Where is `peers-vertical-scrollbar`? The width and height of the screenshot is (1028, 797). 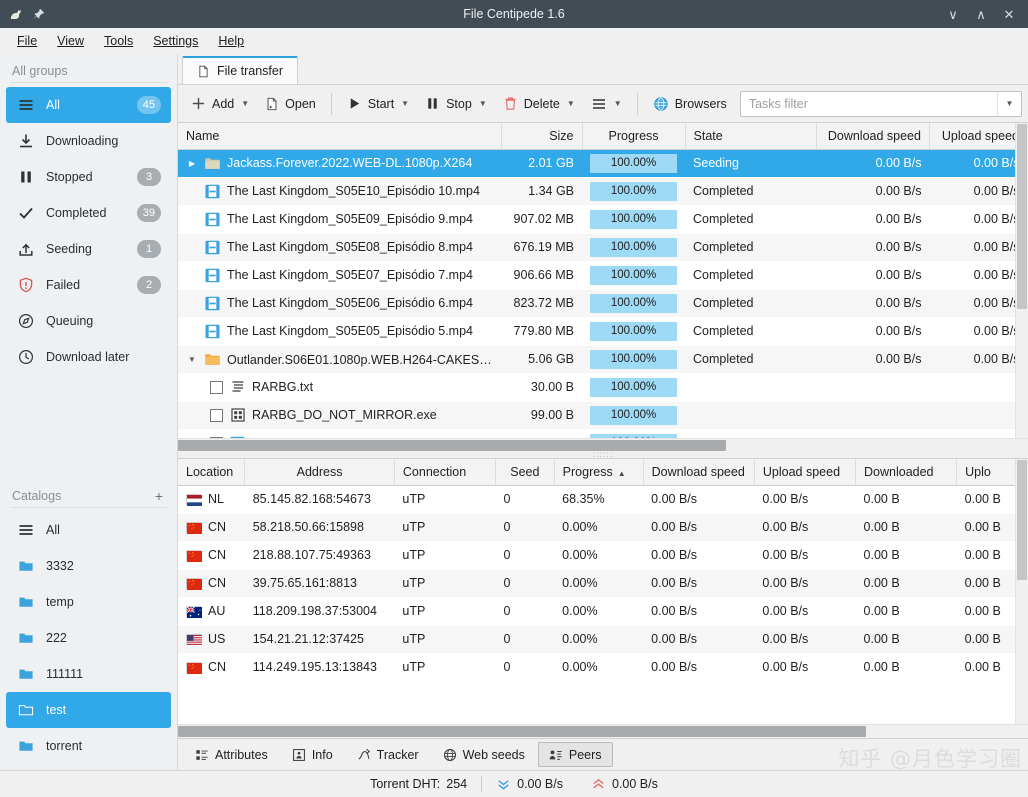 peers-vertical-scrollbar is located at coordinates (1021, 591).